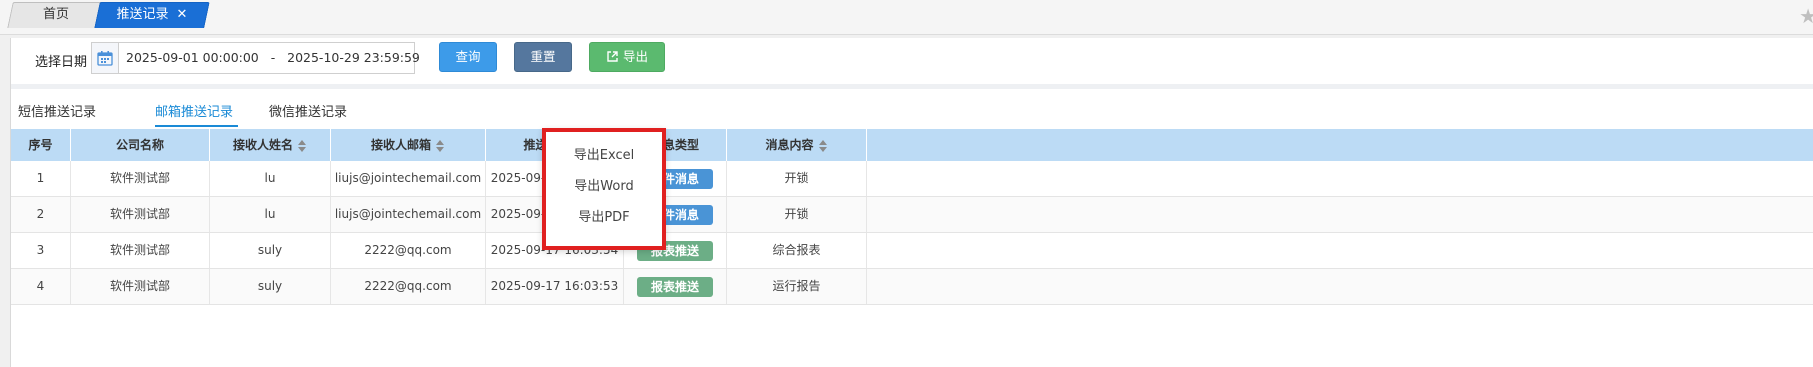  What do you see at coordinates (912, 145) in the screenshot?
I see `table-header: 序号 公司名称 接收人姓名 接收人邮箱 推送时间 消息类型 消息内容` at bounding box center [912, 145].